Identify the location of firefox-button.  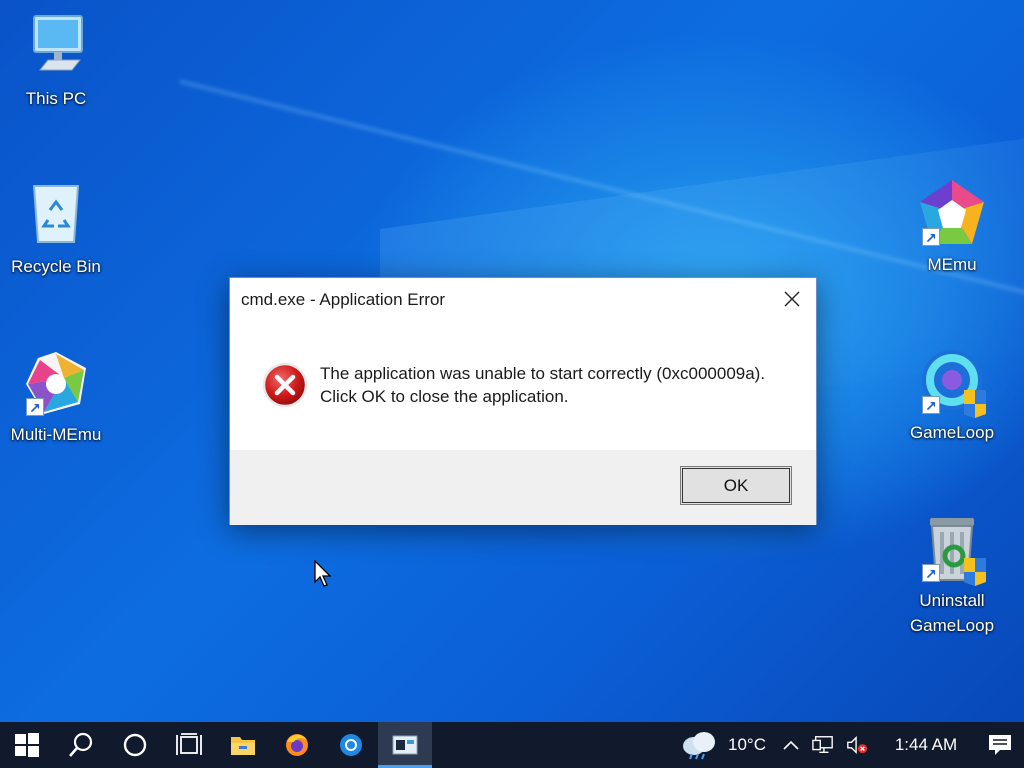
(297, 745).